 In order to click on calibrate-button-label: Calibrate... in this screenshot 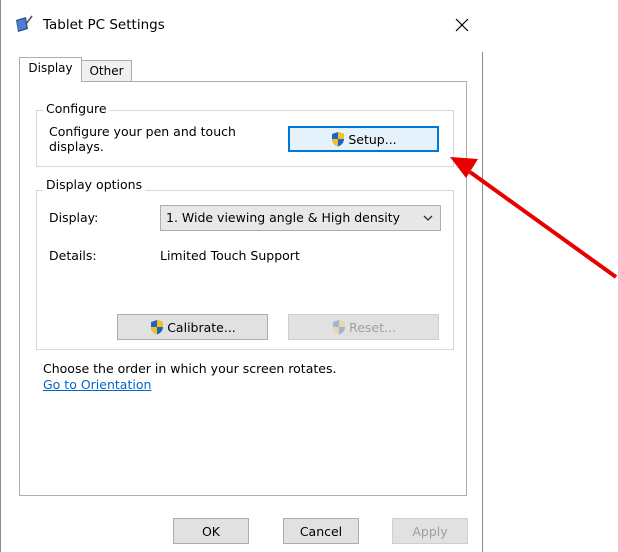, I will do `click(201, 327)`.